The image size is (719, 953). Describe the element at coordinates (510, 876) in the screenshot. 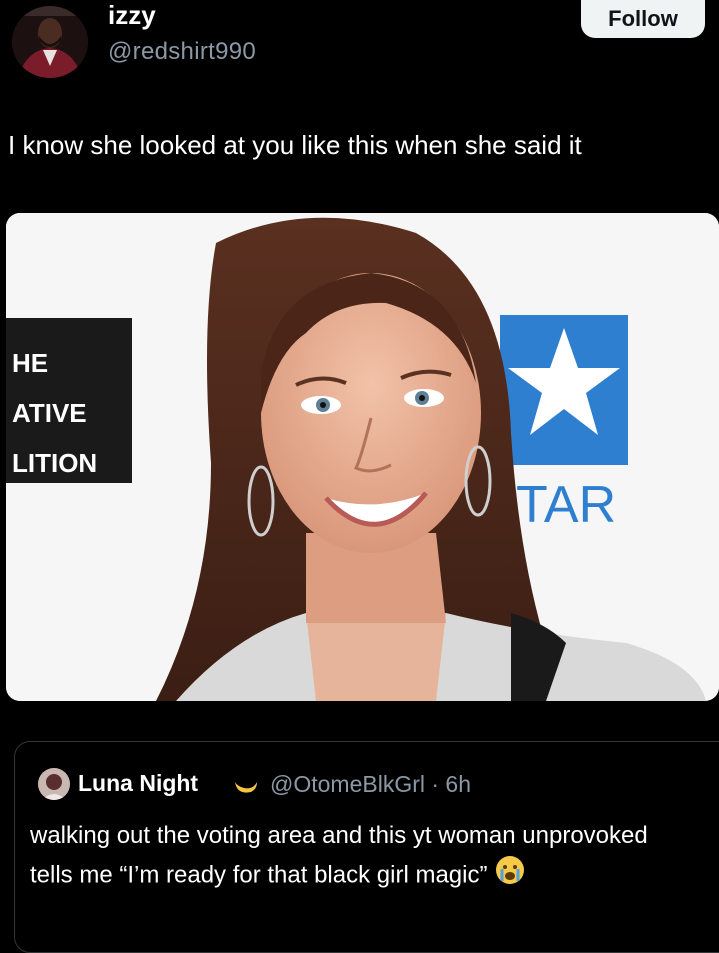

I see `crying-face-icon` at that location.